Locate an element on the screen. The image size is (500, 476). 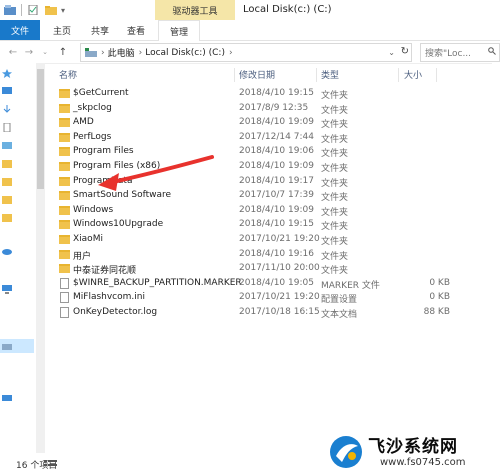
folder-row: Windows10Upgrade 2018/4/10 19:15 文件夹 is located at coordinates (278, 225).